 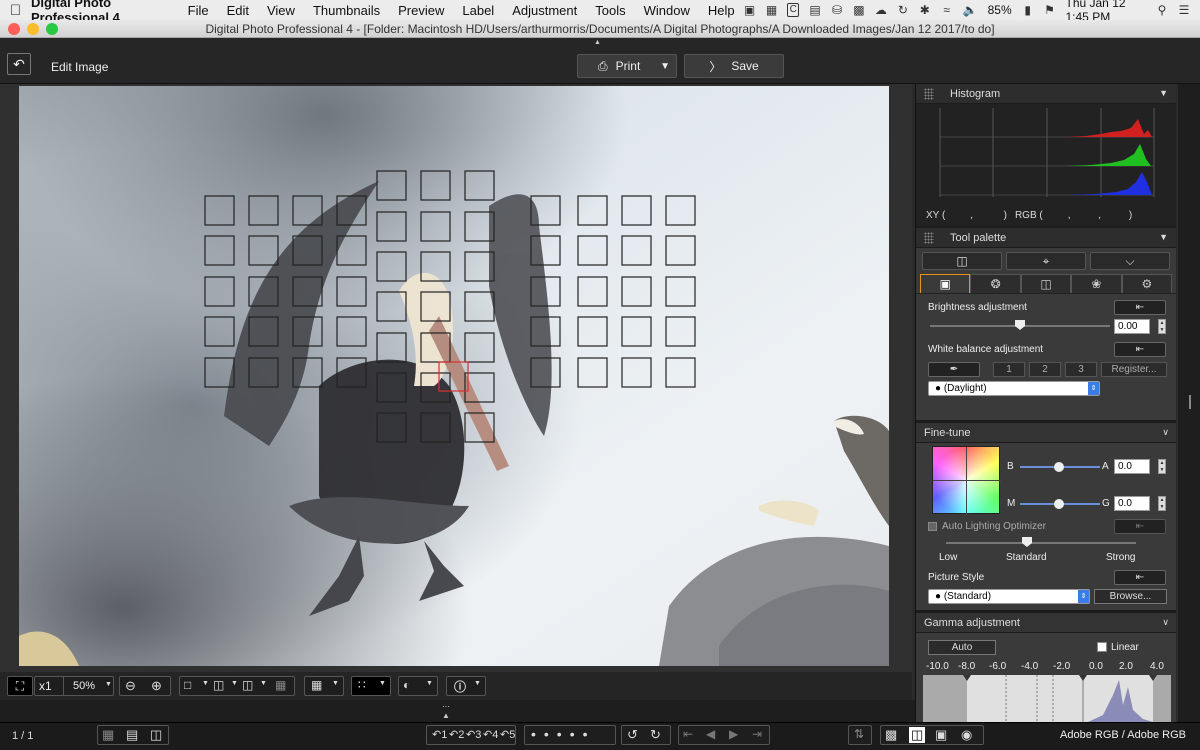 I want to click on picture-style-reset-button: ⇤, so click(x=1140, y=577).